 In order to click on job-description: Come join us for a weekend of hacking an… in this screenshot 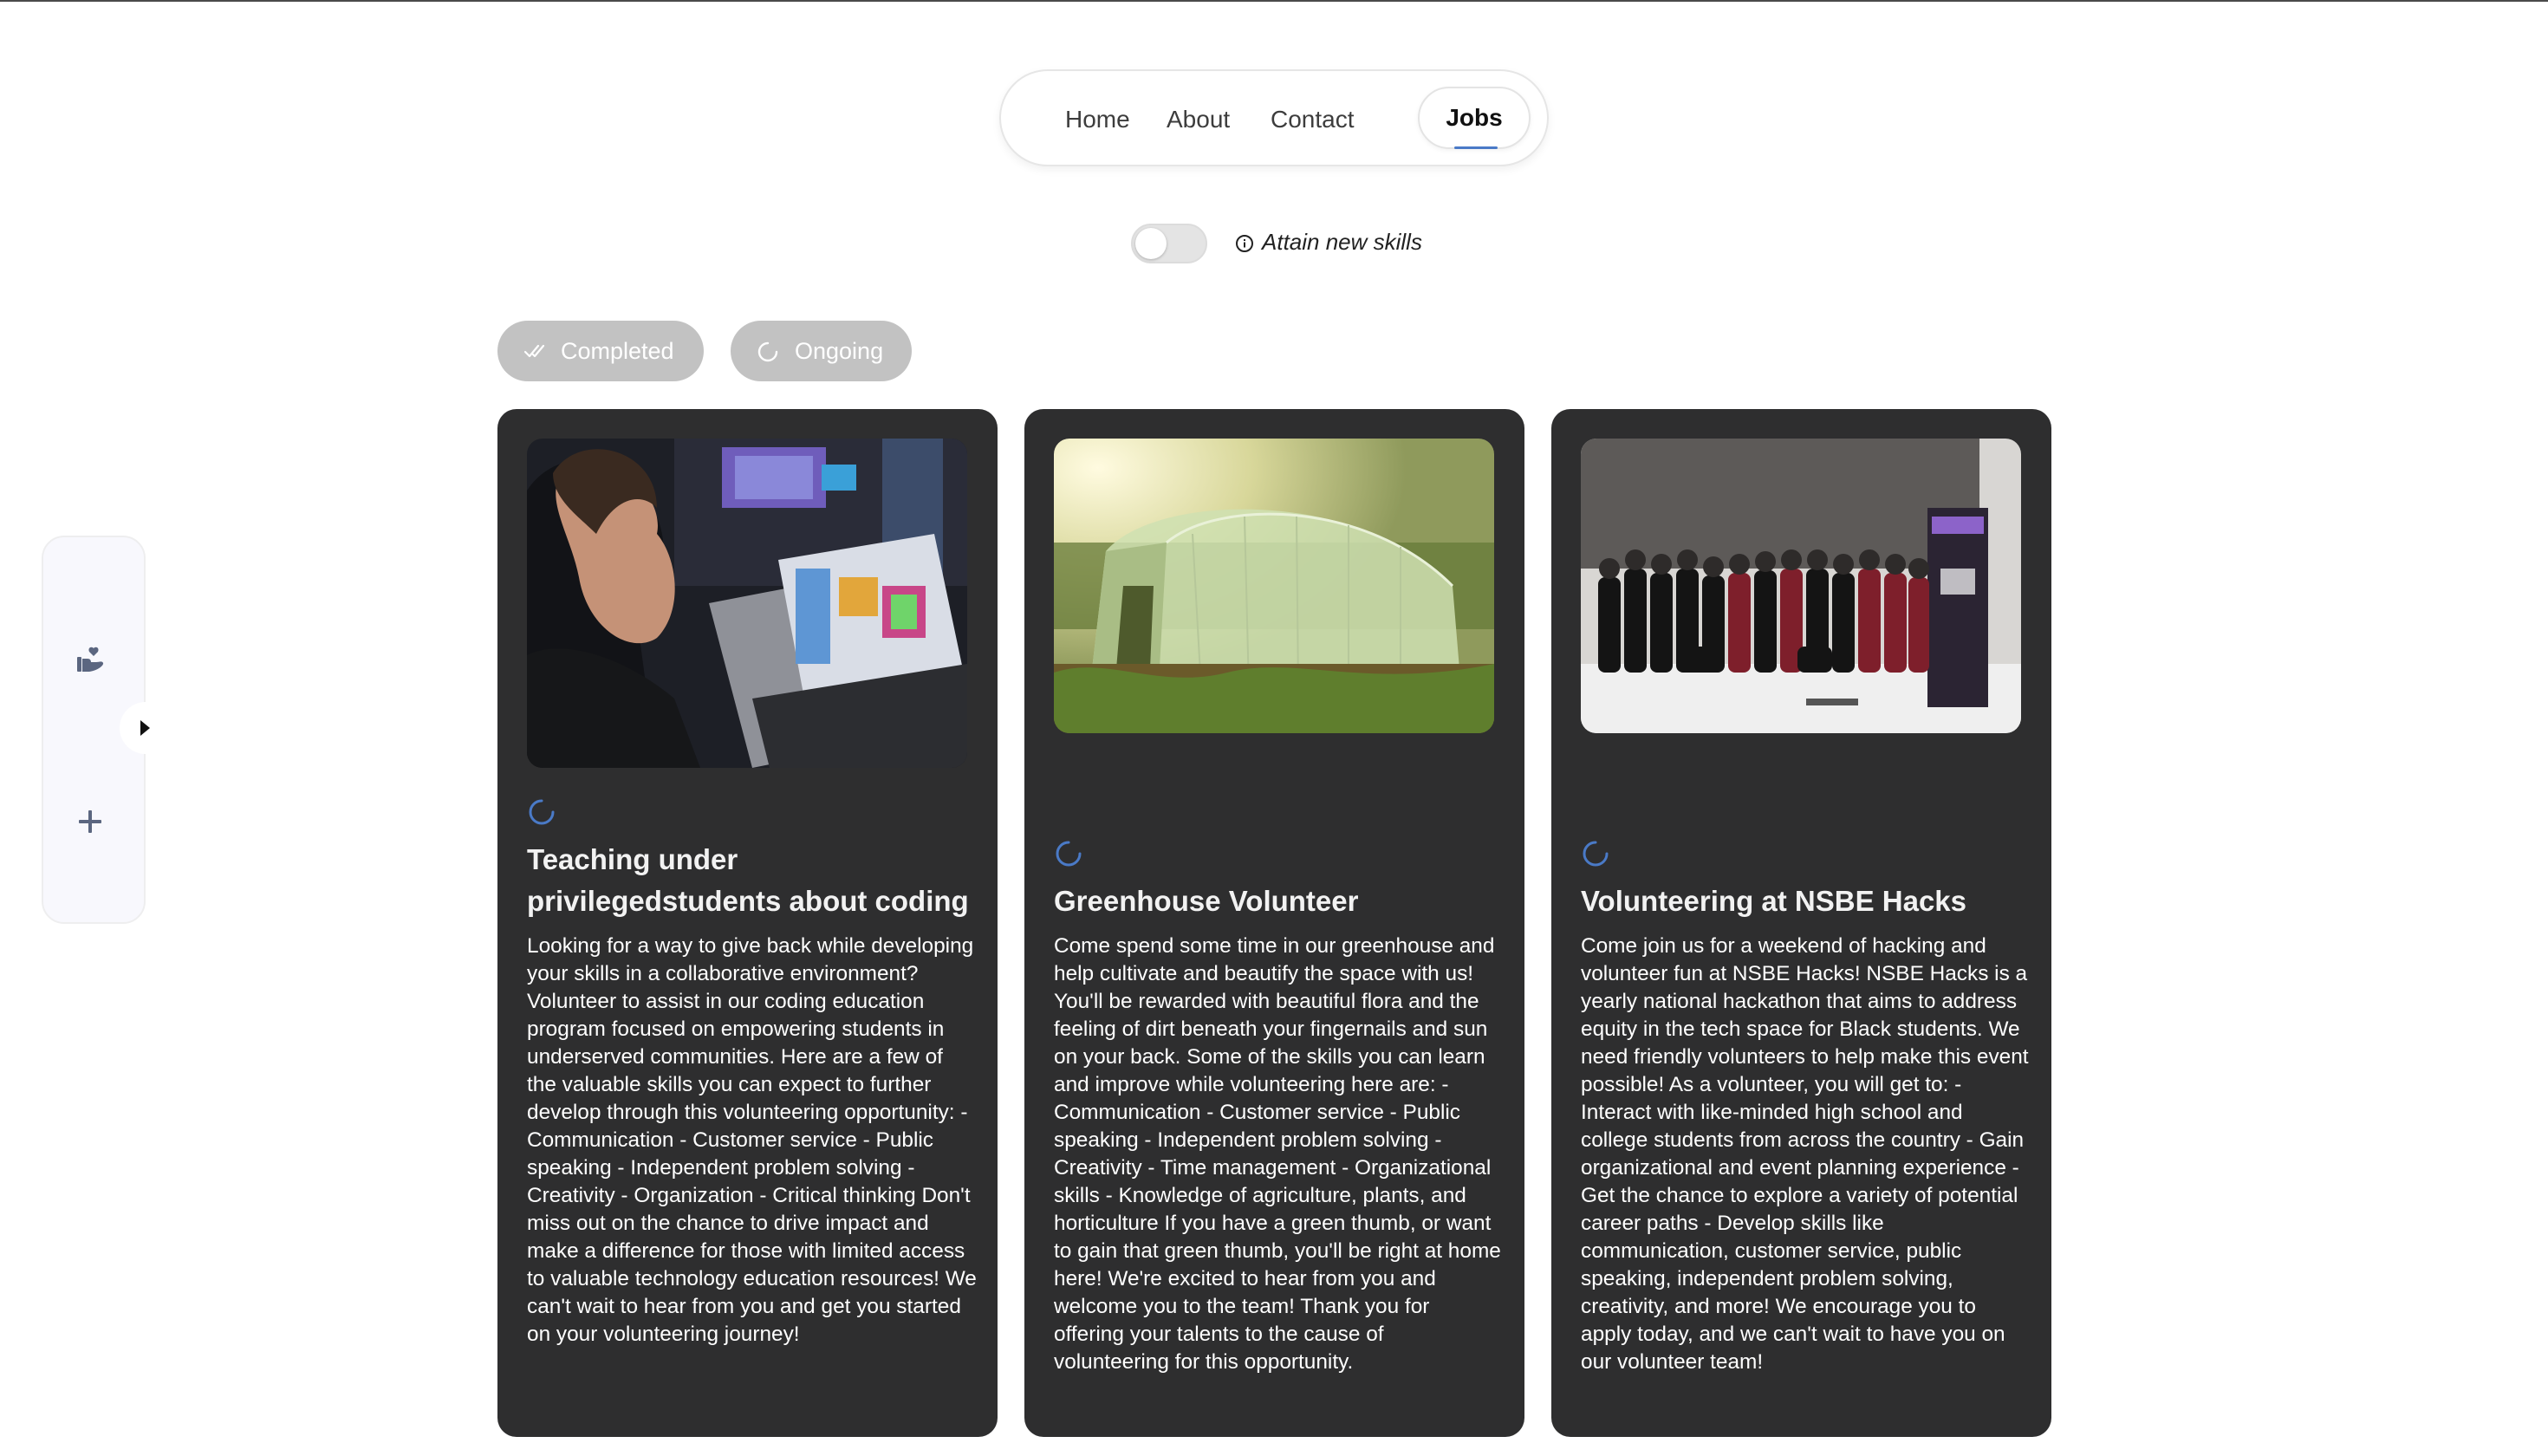, I will do `click(1805, 1154)`.